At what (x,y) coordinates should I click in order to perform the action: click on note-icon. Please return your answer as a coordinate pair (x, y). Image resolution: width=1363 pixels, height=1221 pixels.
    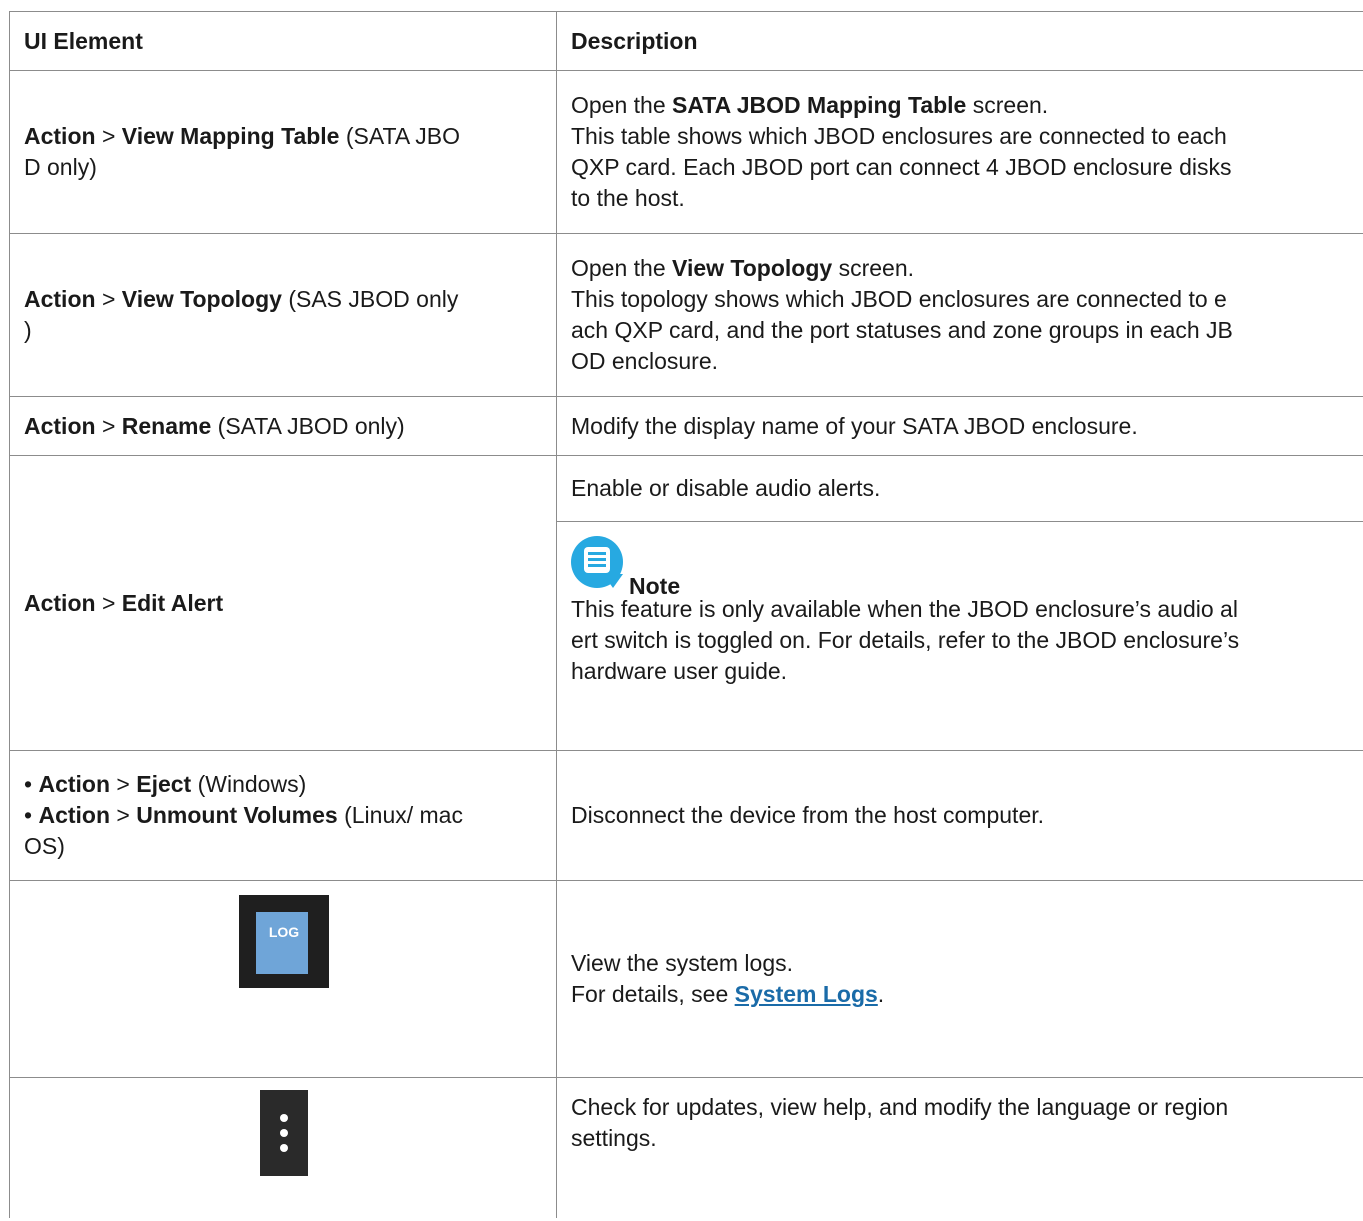
    Looking at the image, I should click on (600, 565).